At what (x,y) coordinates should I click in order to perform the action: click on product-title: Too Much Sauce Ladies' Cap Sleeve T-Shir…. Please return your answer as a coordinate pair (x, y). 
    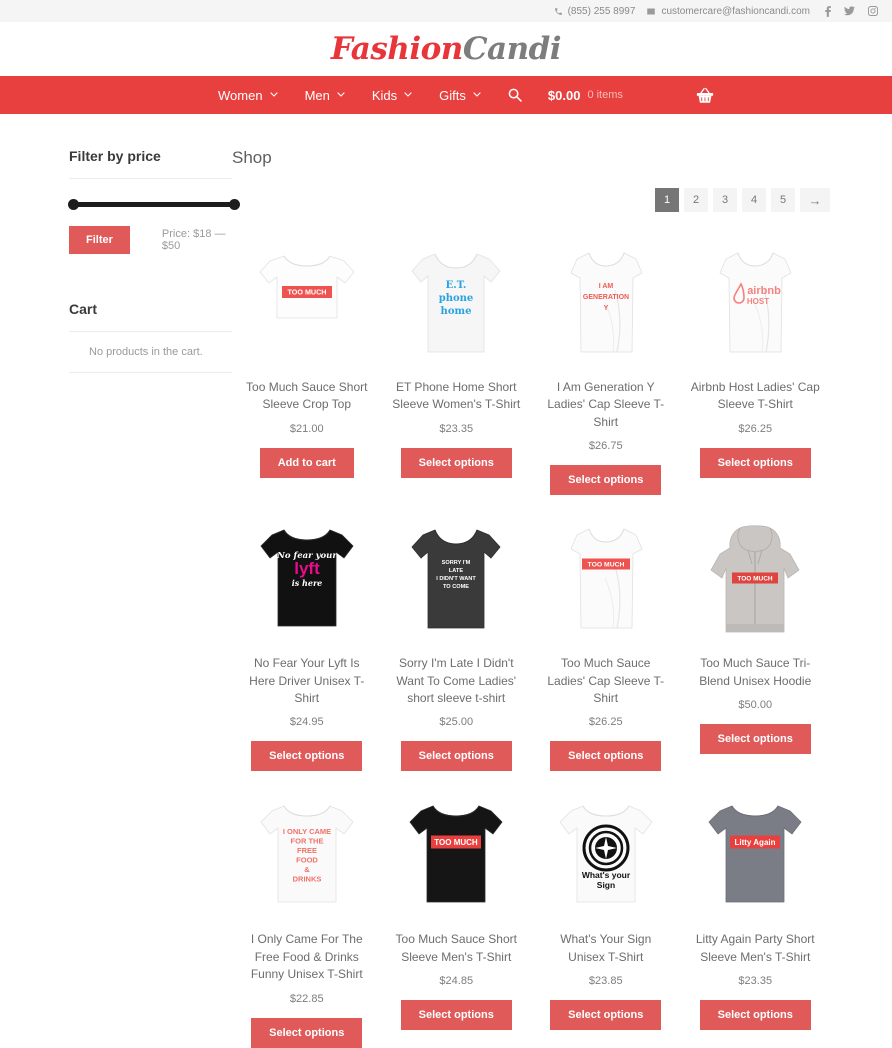
    Looking at the image, I should click on (606, 681).